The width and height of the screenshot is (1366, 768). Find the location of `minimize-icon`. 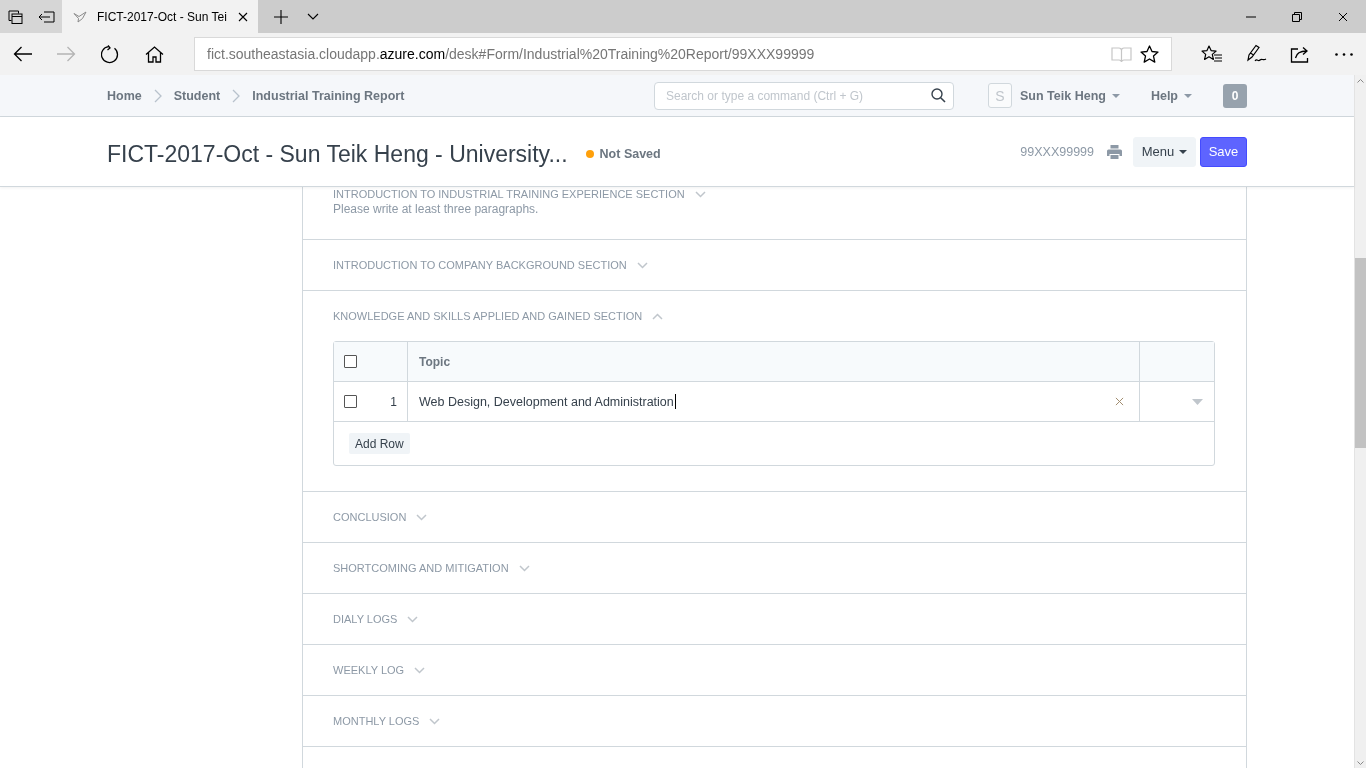

minimize-icon is located at coordinates (1251, 16).